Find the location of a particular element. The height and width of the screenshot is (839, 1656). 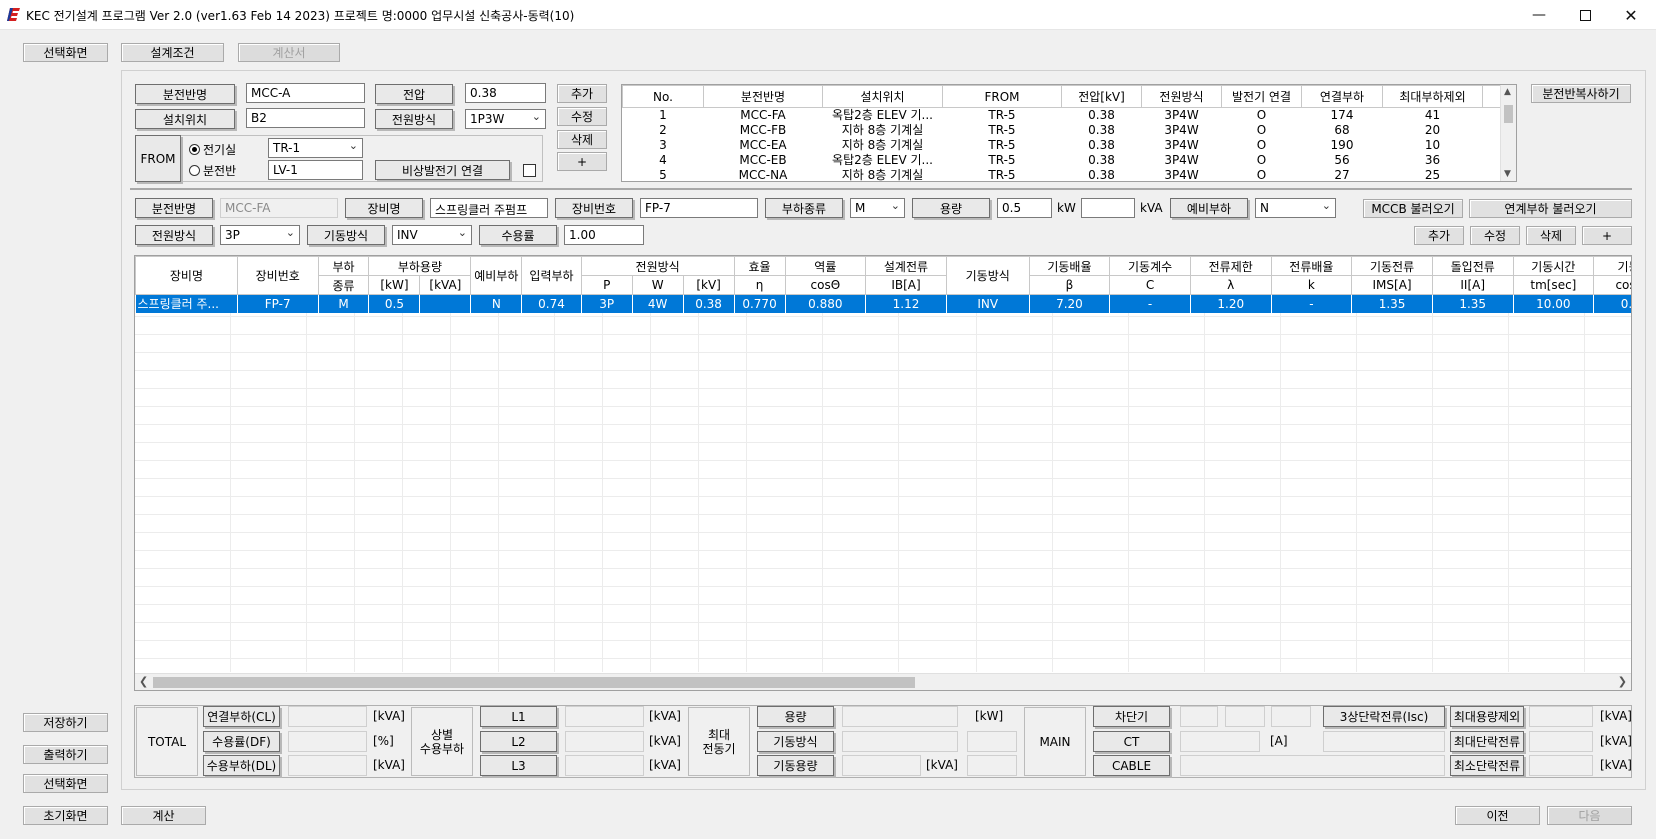

table-header-cell: 전원방식 is located at coordinates (657, 266).